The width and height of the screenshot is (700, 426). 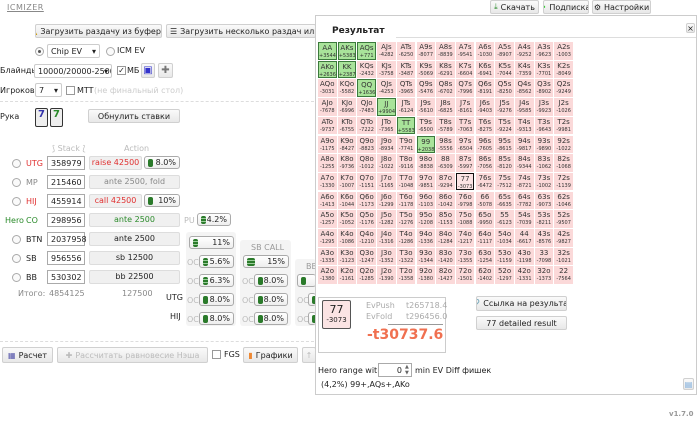 I want to click on hand-cell: A2s -1003, so click(x=563, y=51).